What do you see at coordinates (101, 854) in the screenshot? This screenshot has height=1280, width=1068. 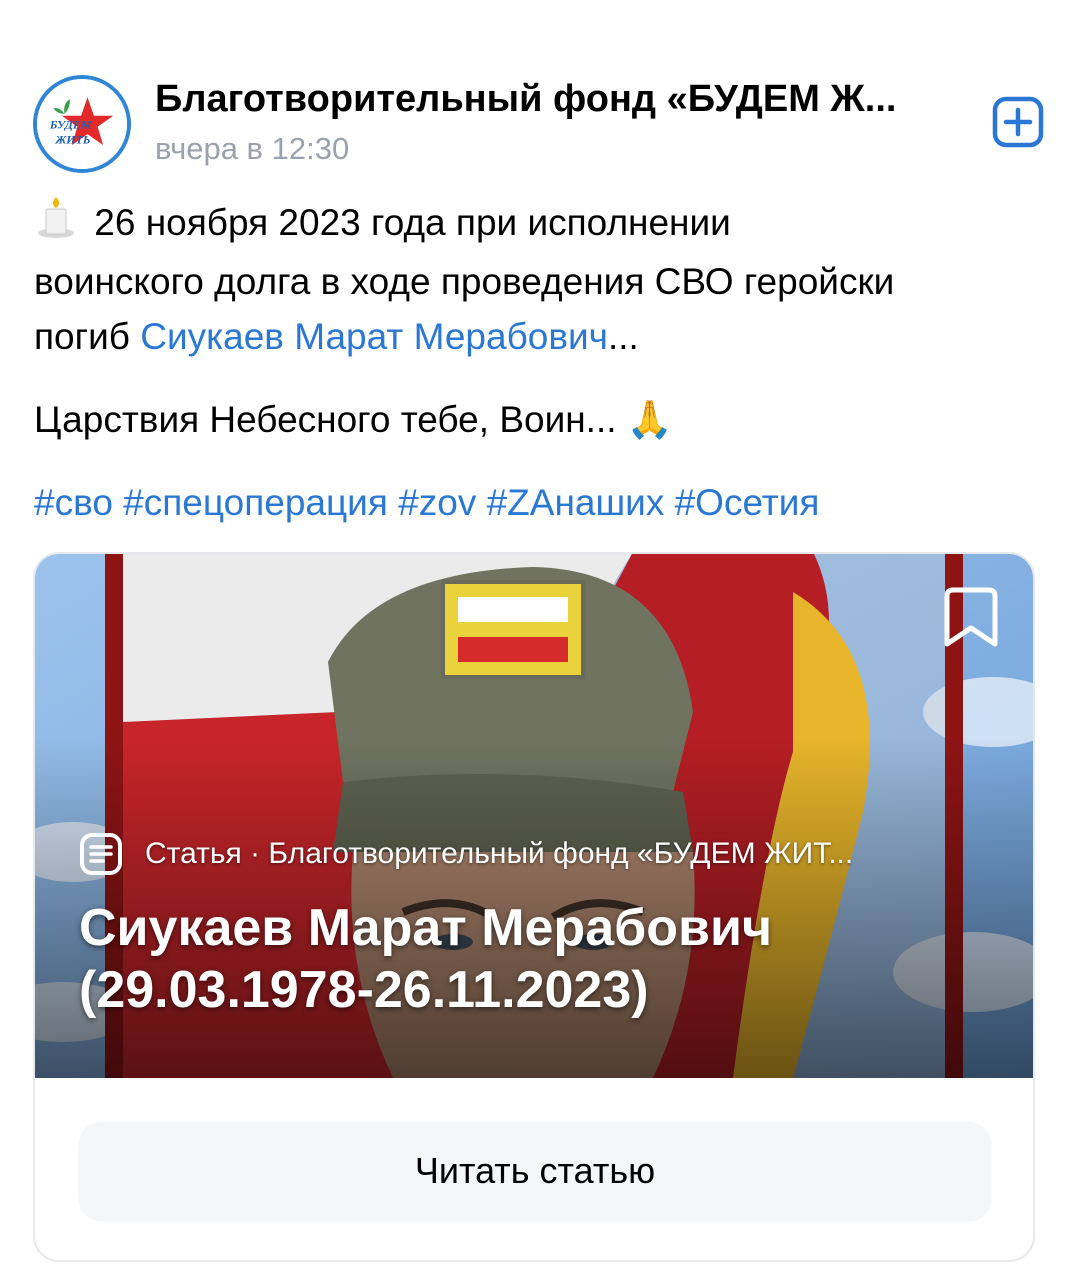 I see `article-icon` at bounding box center [101, 854].